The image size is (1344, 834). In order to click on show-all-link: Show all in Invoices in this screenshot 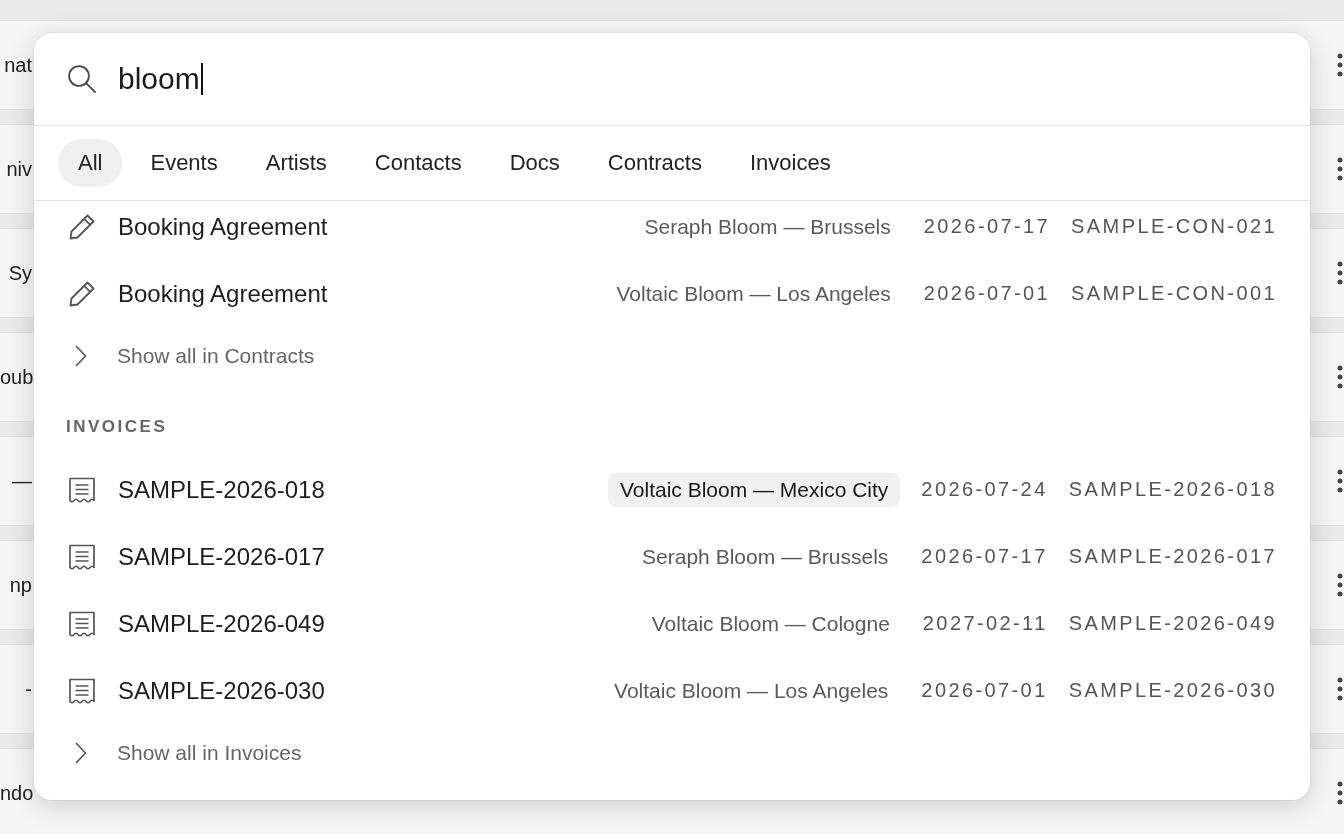, I will do `click(188, 753)`.